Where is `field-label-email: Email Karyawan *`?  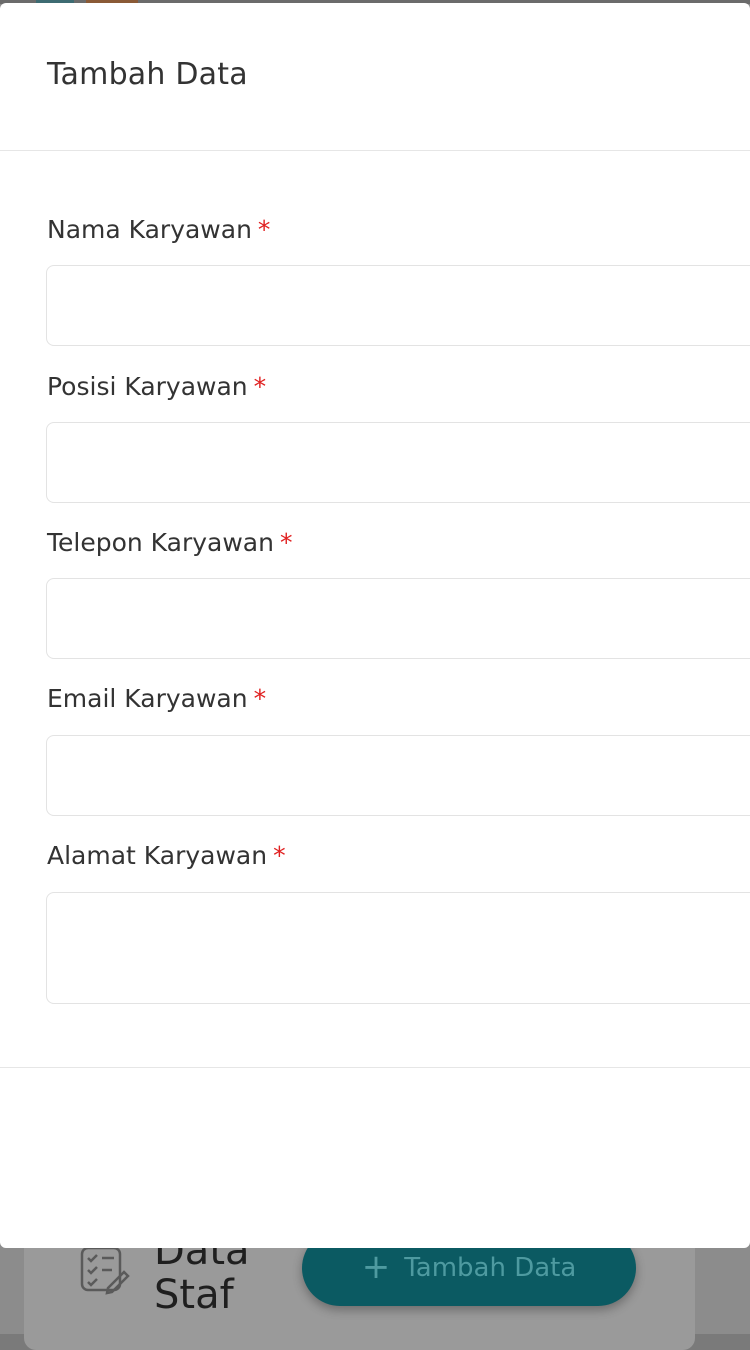 field-label-email: Email Karyawan * is located at coordinates (156, 698).